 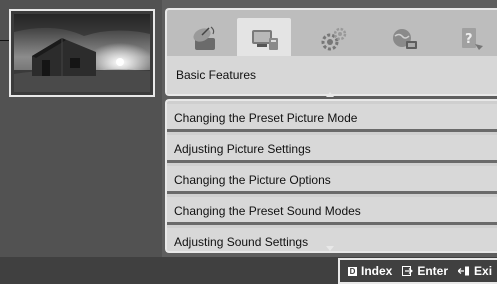 What do you see at coordinates (332, 180) in the screenshot?
I see `list-item-picture-options: Changing the Picture Options` at bounding box center [332, 180].